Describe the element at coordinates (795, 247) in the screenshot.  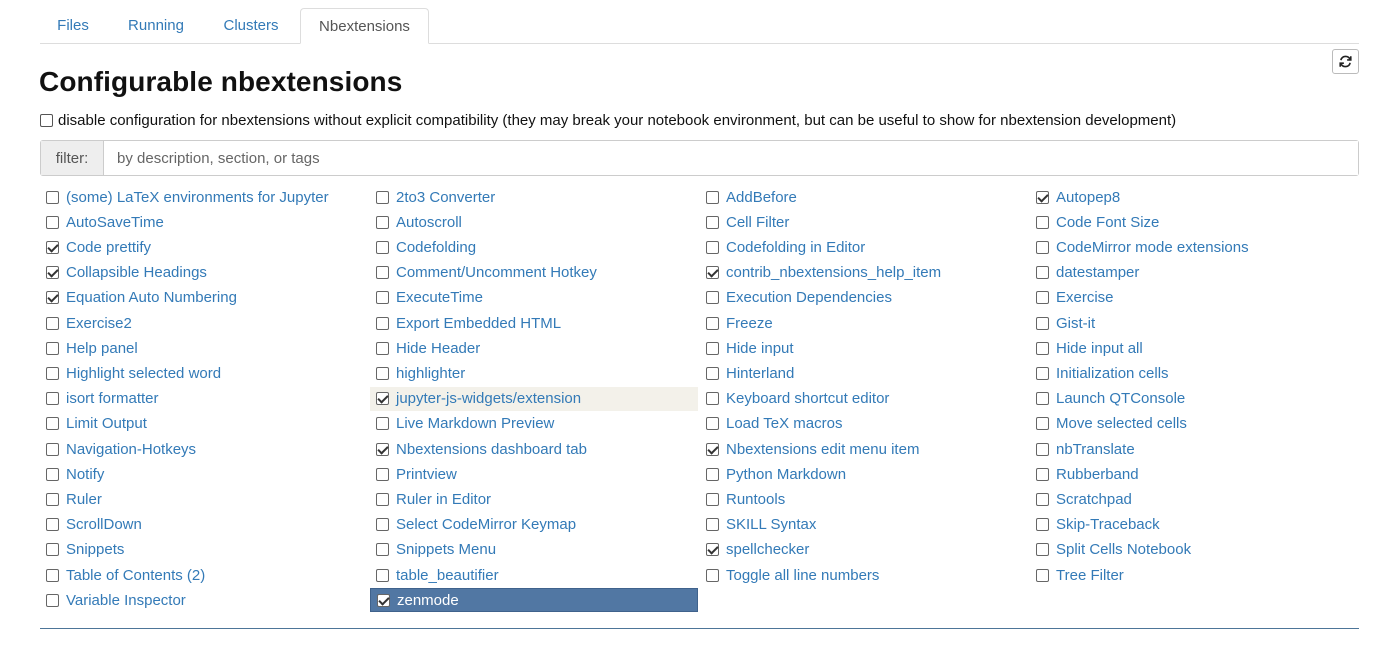
I see `extension-label: Codefolding in Editor` at that location.